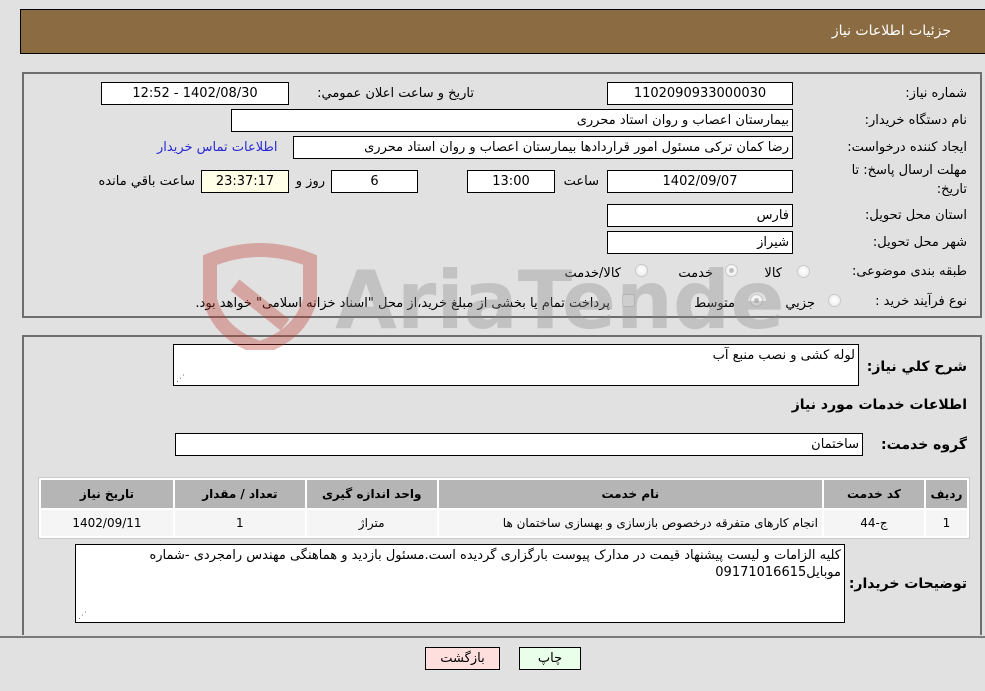 The height and width of the screenshot is (691, 985). What do you see at coordinates (371, 494) in the screenshot?
I see `col-unit: واحد اندازه گیری` at bounding box center [371, 494].